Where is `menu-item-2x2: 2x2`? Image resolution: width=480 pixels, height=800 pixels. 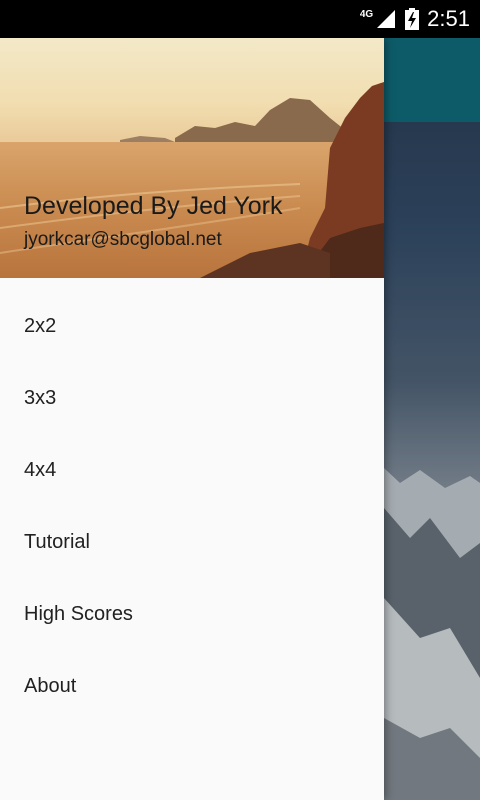 menu-item-2x2: 2x2 is located at coordinates (192, 326).